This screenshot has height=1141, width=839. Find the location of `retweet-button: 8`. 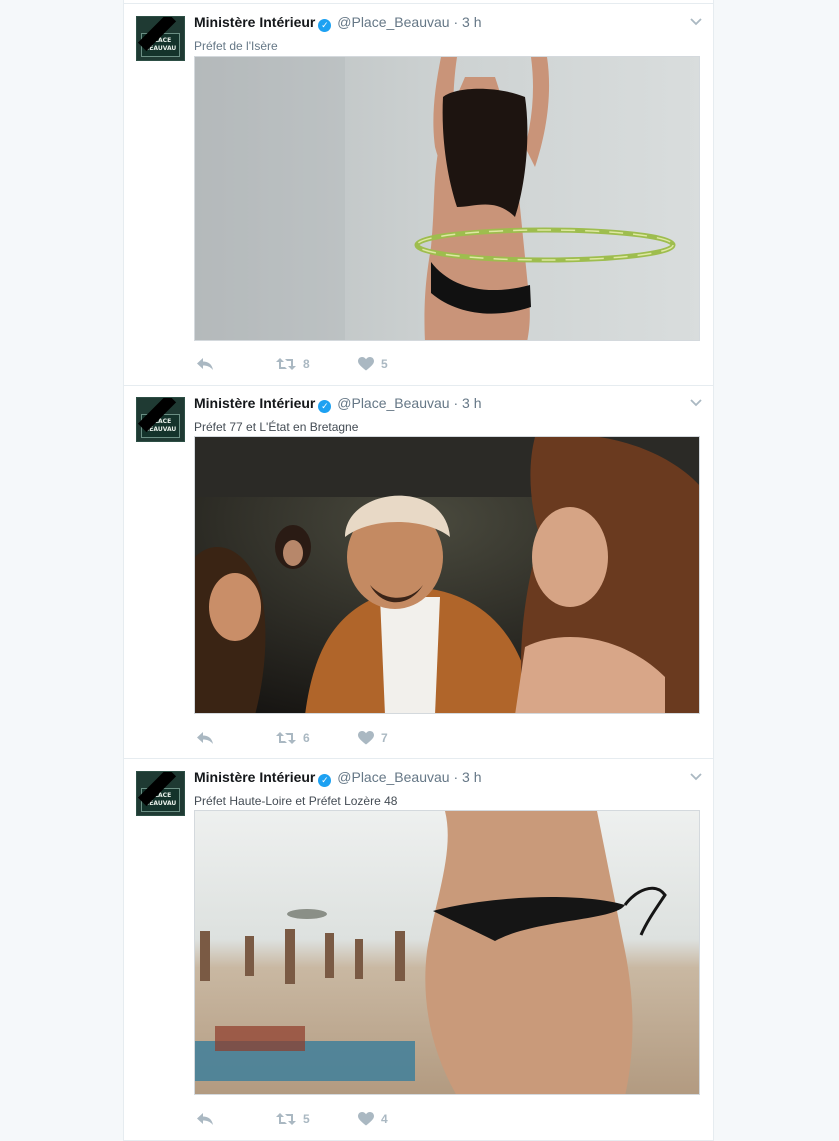

retweet-button: 8 is located at coordinates (293, 364).